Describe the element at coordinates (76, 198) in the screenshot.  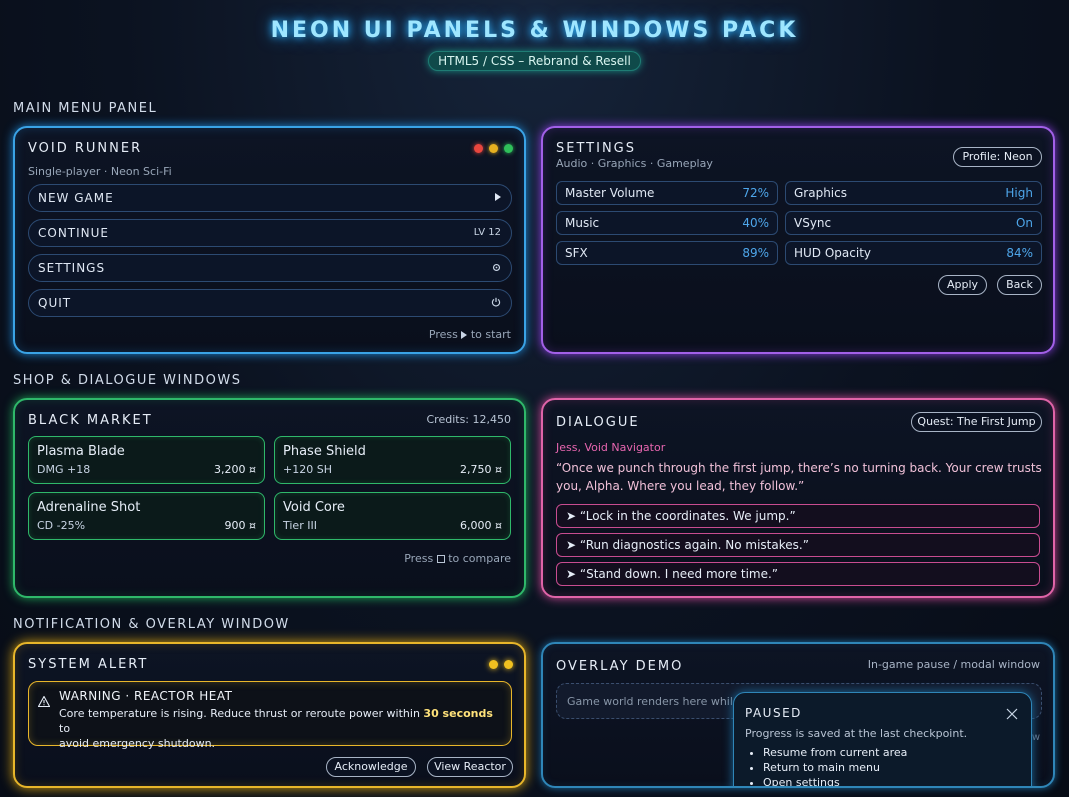
I see `new-game-label: NEW GAME` at that location.